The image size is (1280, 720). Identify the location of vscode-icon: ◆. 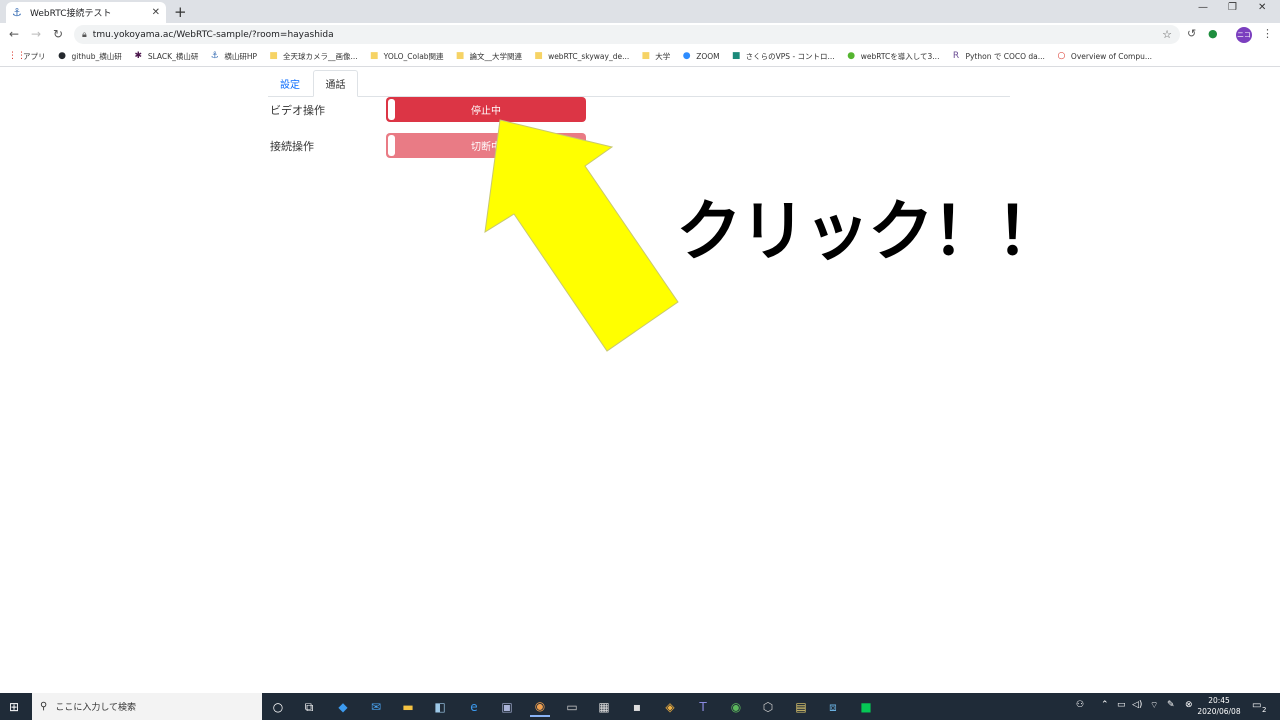
(343, 707).